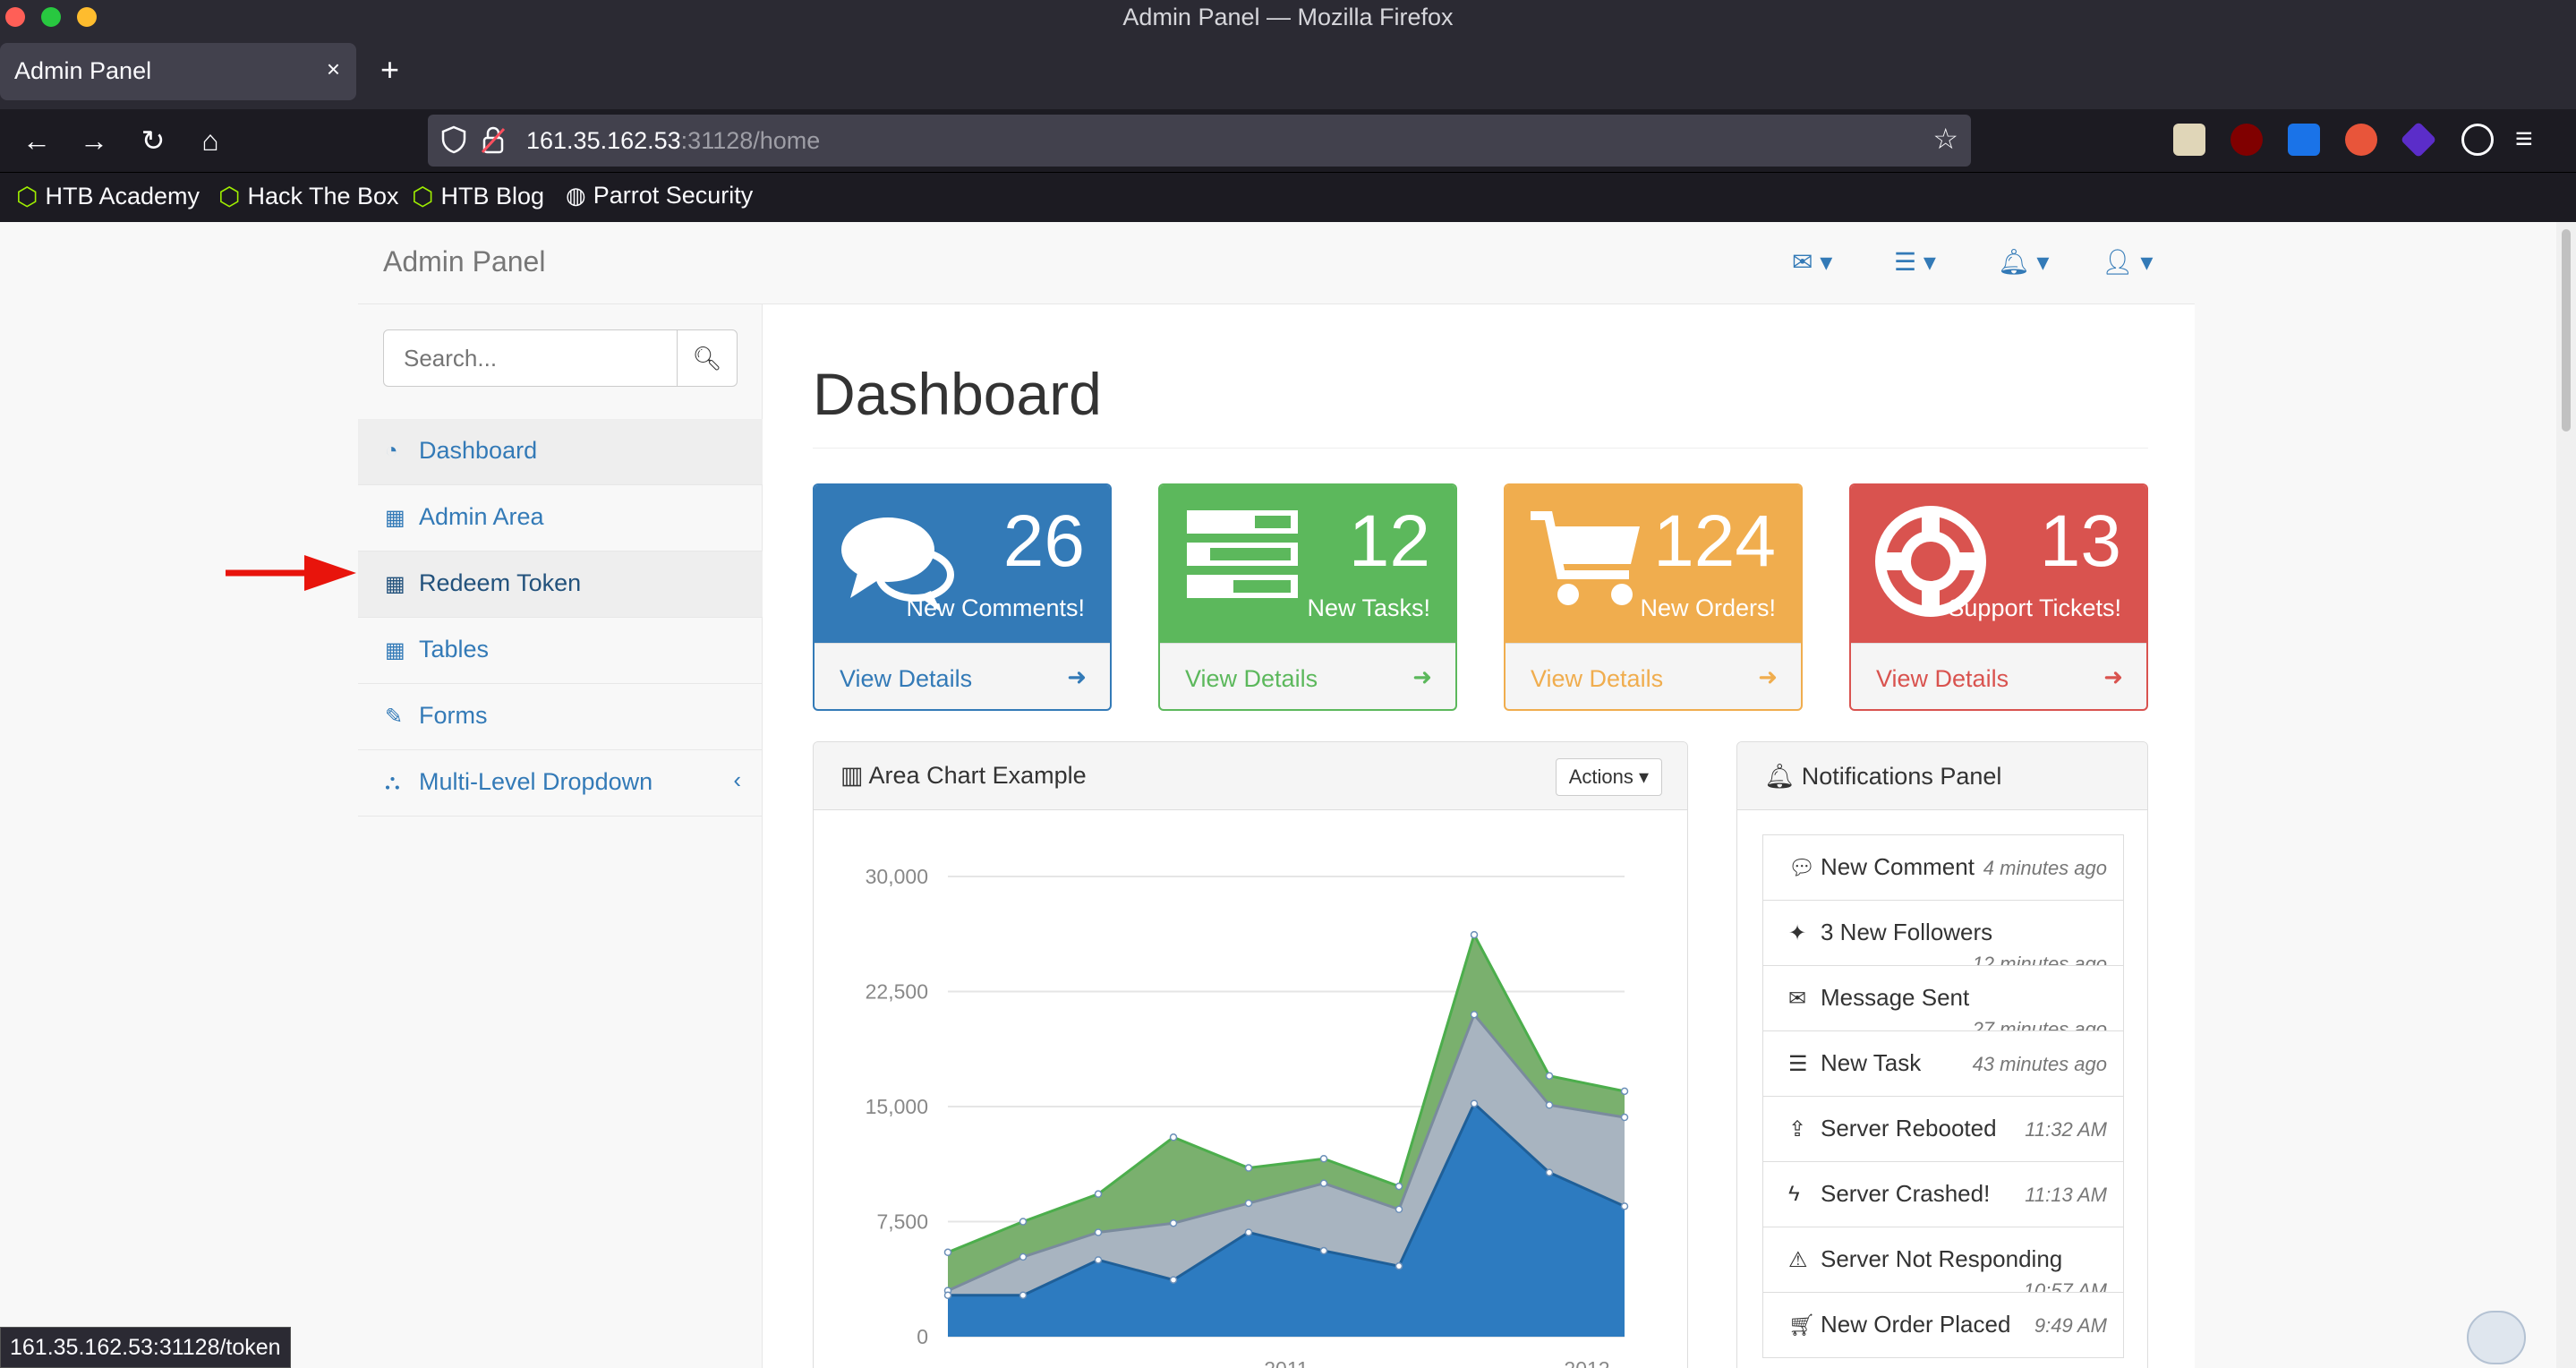  Describe the element at coordinates (2023, 262) in the screenshot. I see `bell-dropdown-icon: 🔔︎ ▾` at that location.